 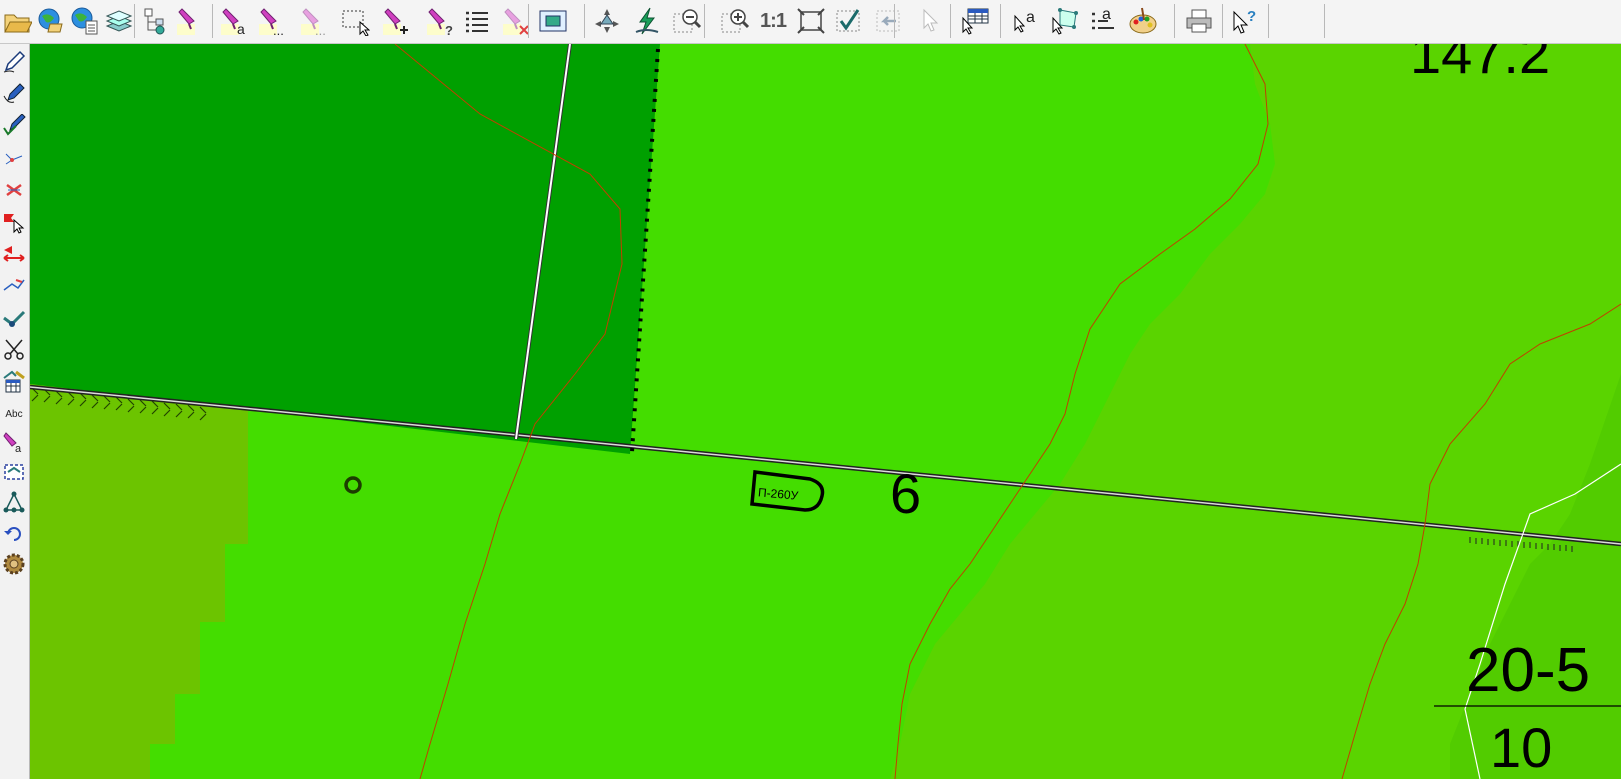 I want to click on edit-line-icon, so click(x=14, y=288).